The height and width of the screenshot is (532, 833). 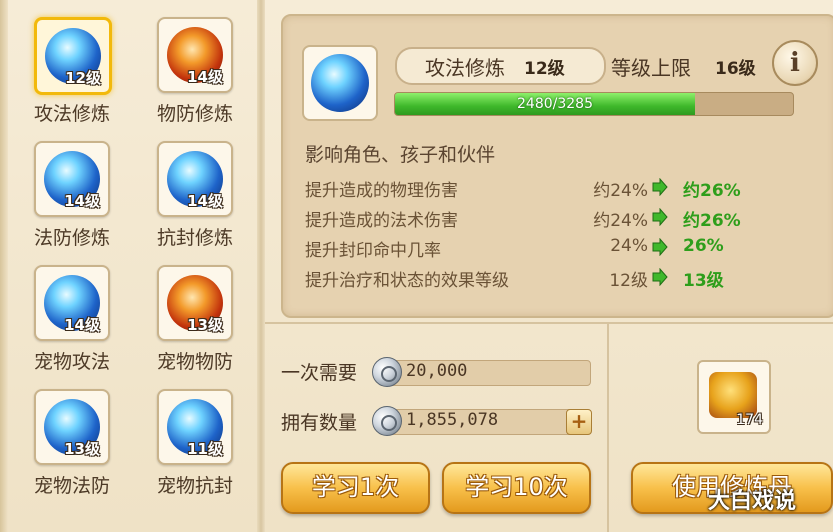 I want to click on stat-description: 提升造成的法术伤害, so click(x=381, y=221).